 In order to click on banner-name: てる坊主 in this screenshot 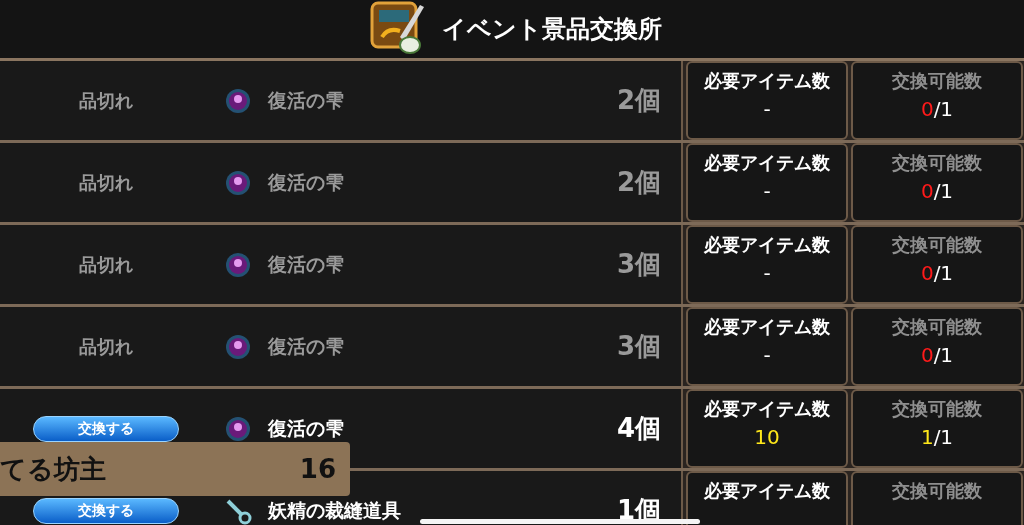, I will do `click(53, 469)`.